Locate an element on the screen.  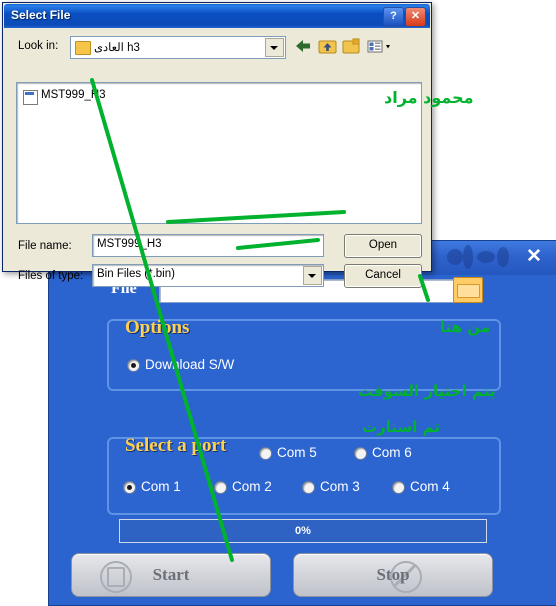
radio-com4: Com 4 is located at coordinates (421, 486).